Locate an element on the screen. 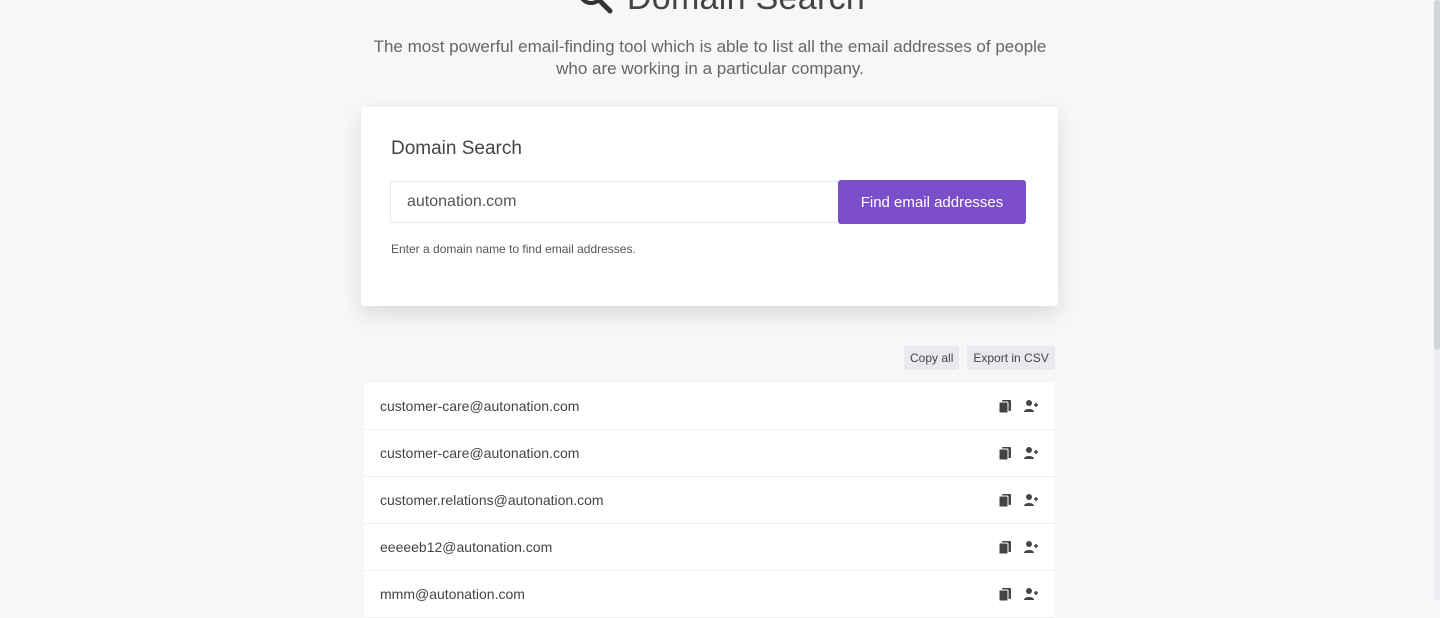 The height and width of the screenshot is (618, 1440). list-item: eeeeeb12@autonation.com is located at coordinates (709, 547).